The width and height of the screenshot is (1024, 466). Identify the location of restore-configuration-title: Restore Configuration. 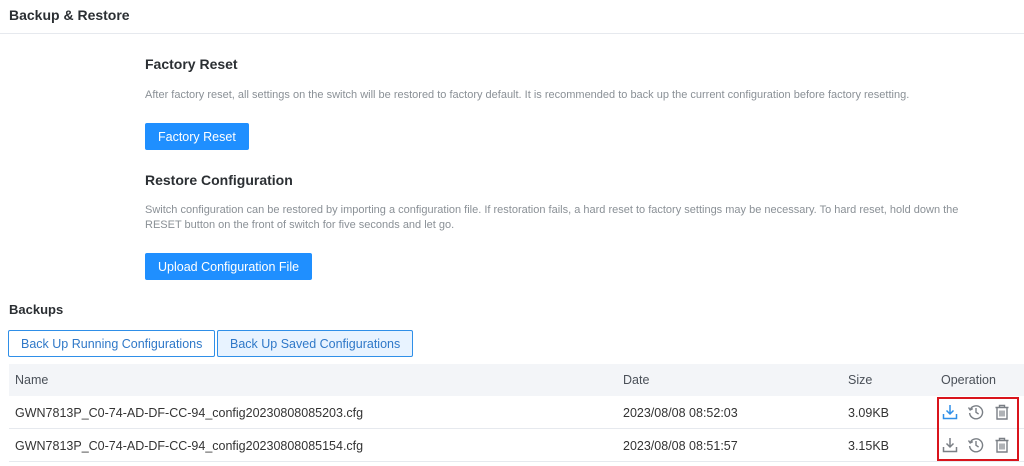
(219, 180).